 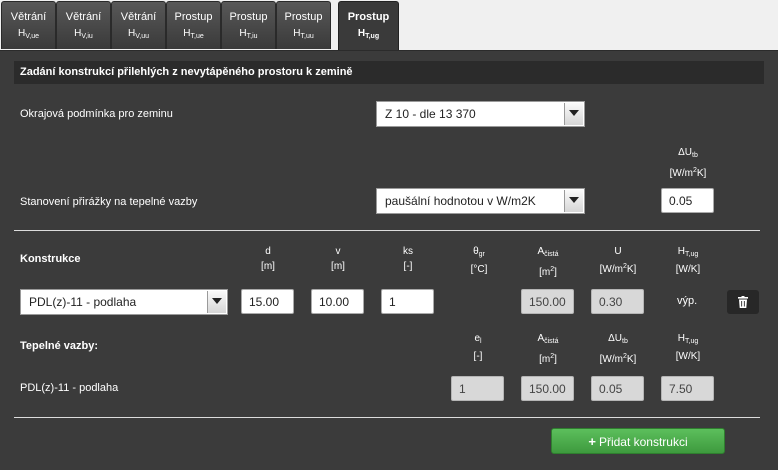 I want to click on theta-gr-header: θgr [°C], so click(x=479, y=260).